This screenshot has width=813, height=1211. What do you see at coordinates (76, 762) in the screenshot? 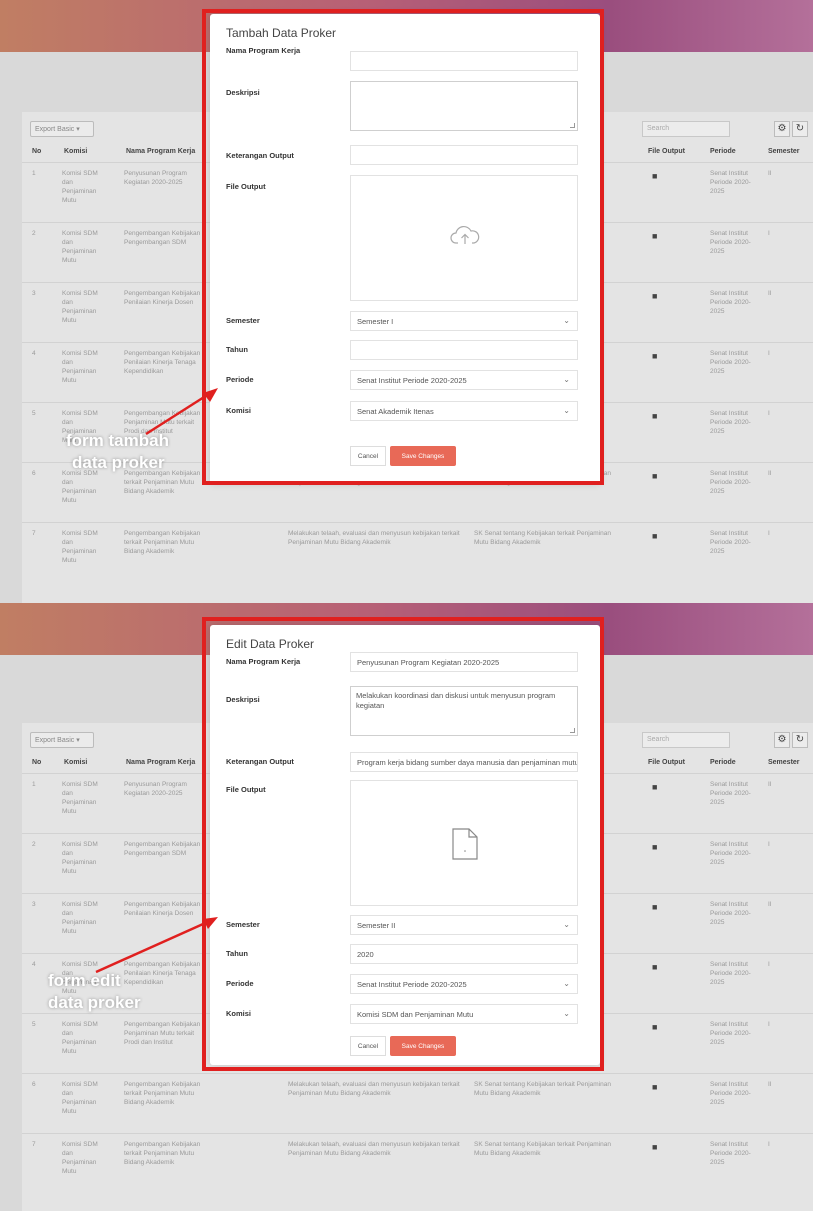
I see `col-komisi: Komisi` at bounding box center [76, 762].